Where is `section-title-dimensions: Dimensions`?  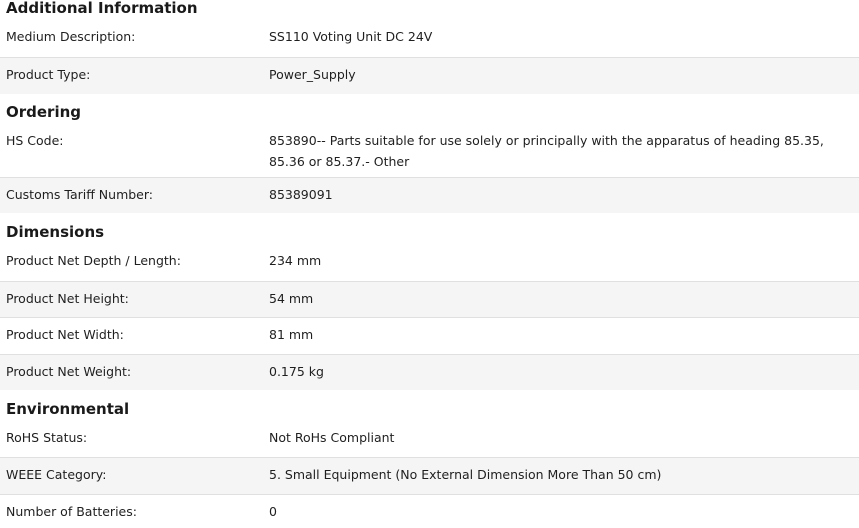 section-title-dimensions: Dimensions is located at coordinates (55, 232).